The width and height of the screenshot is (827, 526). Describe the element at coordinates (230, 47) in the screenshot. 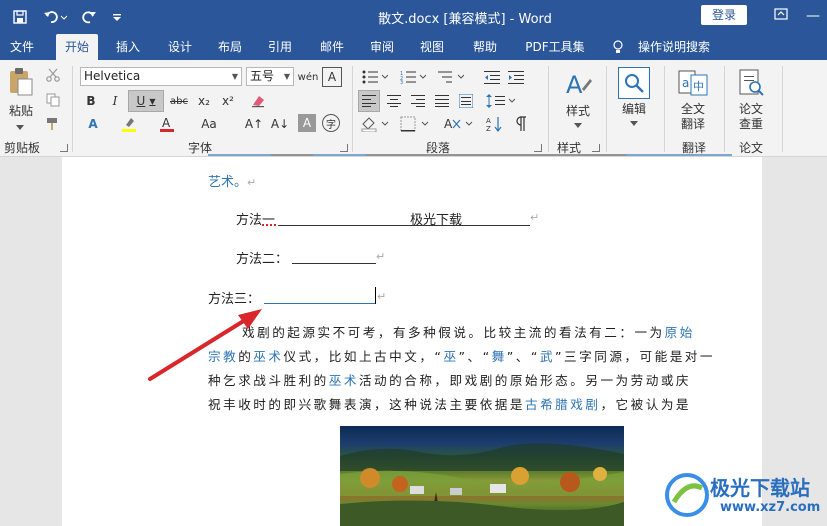

I see `tab-layout: 布局` at that location.